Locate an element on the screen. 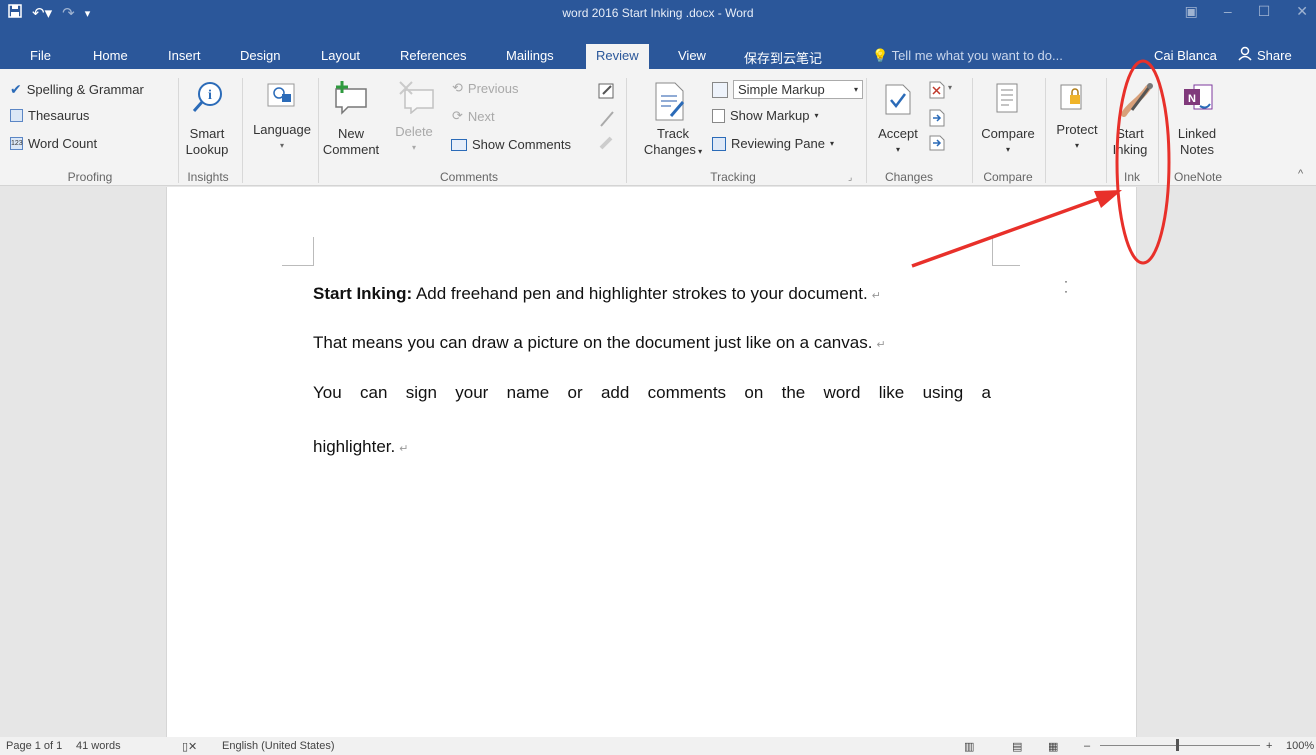  spelling-grammar-button: ✔ Spelling & Grammar is located at coordinates (77, 89).